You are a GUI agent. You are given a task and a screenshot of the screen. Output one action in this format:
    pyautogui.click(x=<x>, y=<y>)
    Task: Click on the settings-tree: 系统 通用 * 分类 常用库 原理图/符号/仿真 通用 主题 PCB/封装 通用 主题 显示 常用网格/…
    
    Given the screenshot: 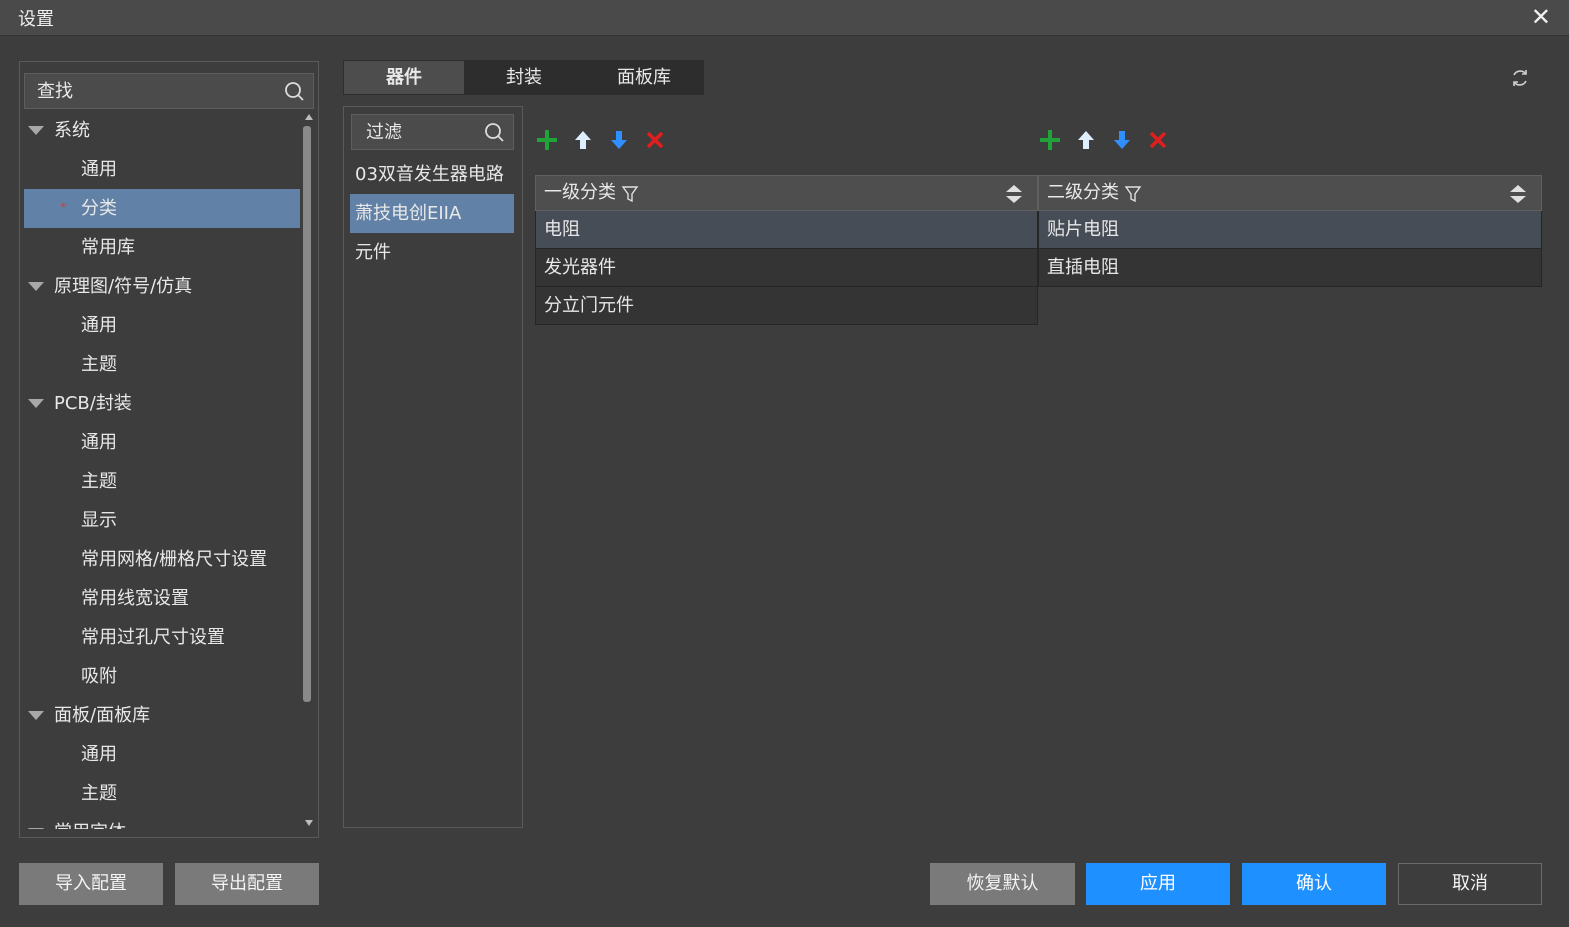 What is the action you would take?
    pyautogui.click(x=162, y=470)
    